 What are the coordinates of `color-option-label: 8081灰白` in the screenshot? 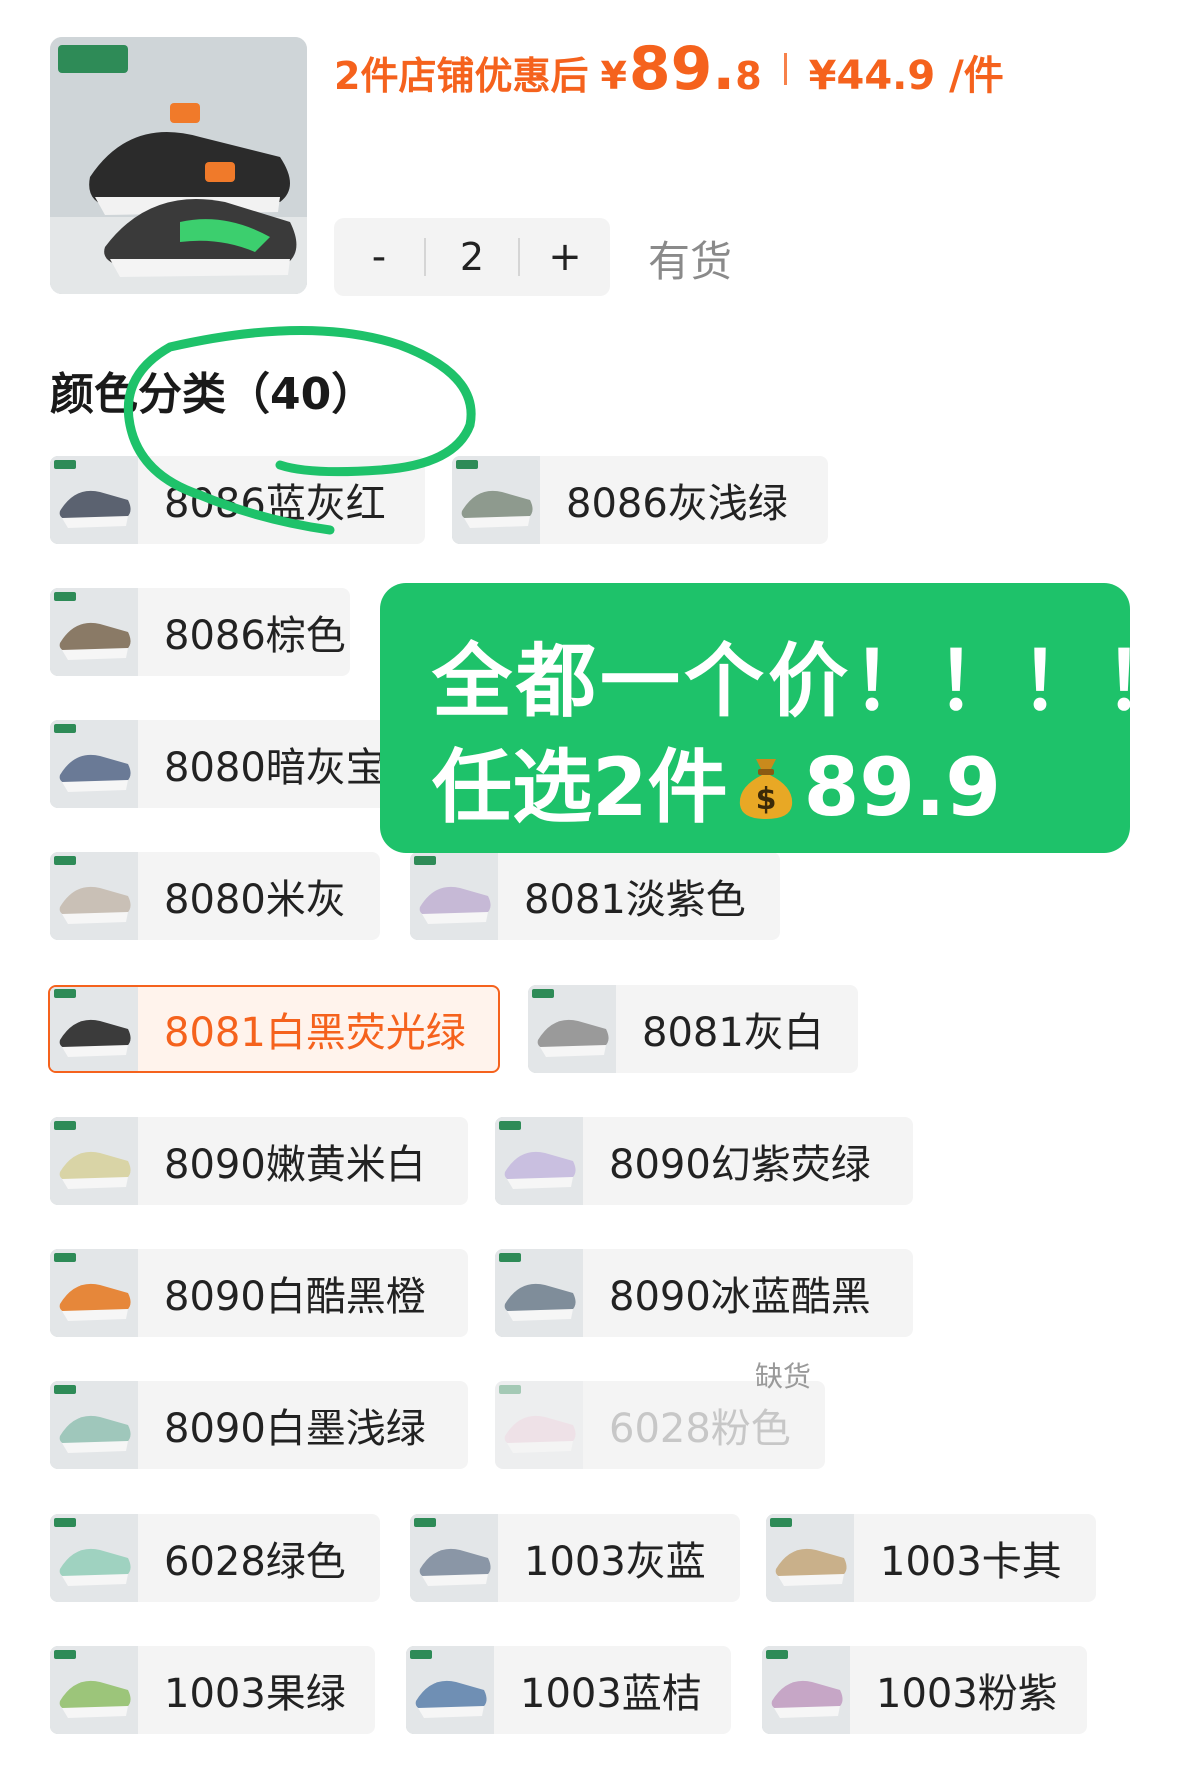 It's located at (733, 1033).